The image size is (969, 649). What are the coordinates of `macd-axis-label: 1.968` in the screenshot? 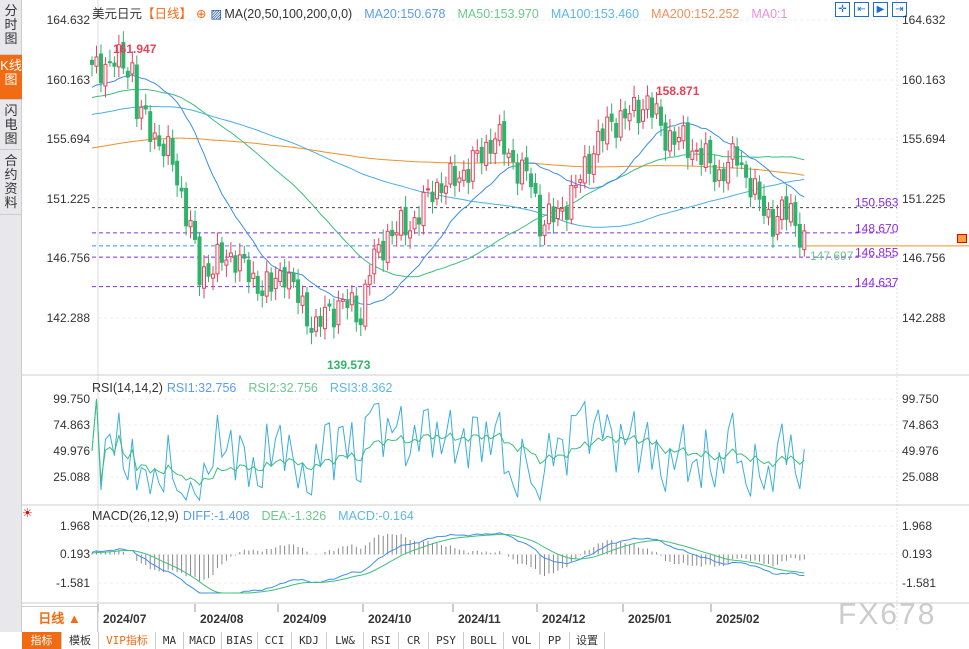 It's located at (74, 526).